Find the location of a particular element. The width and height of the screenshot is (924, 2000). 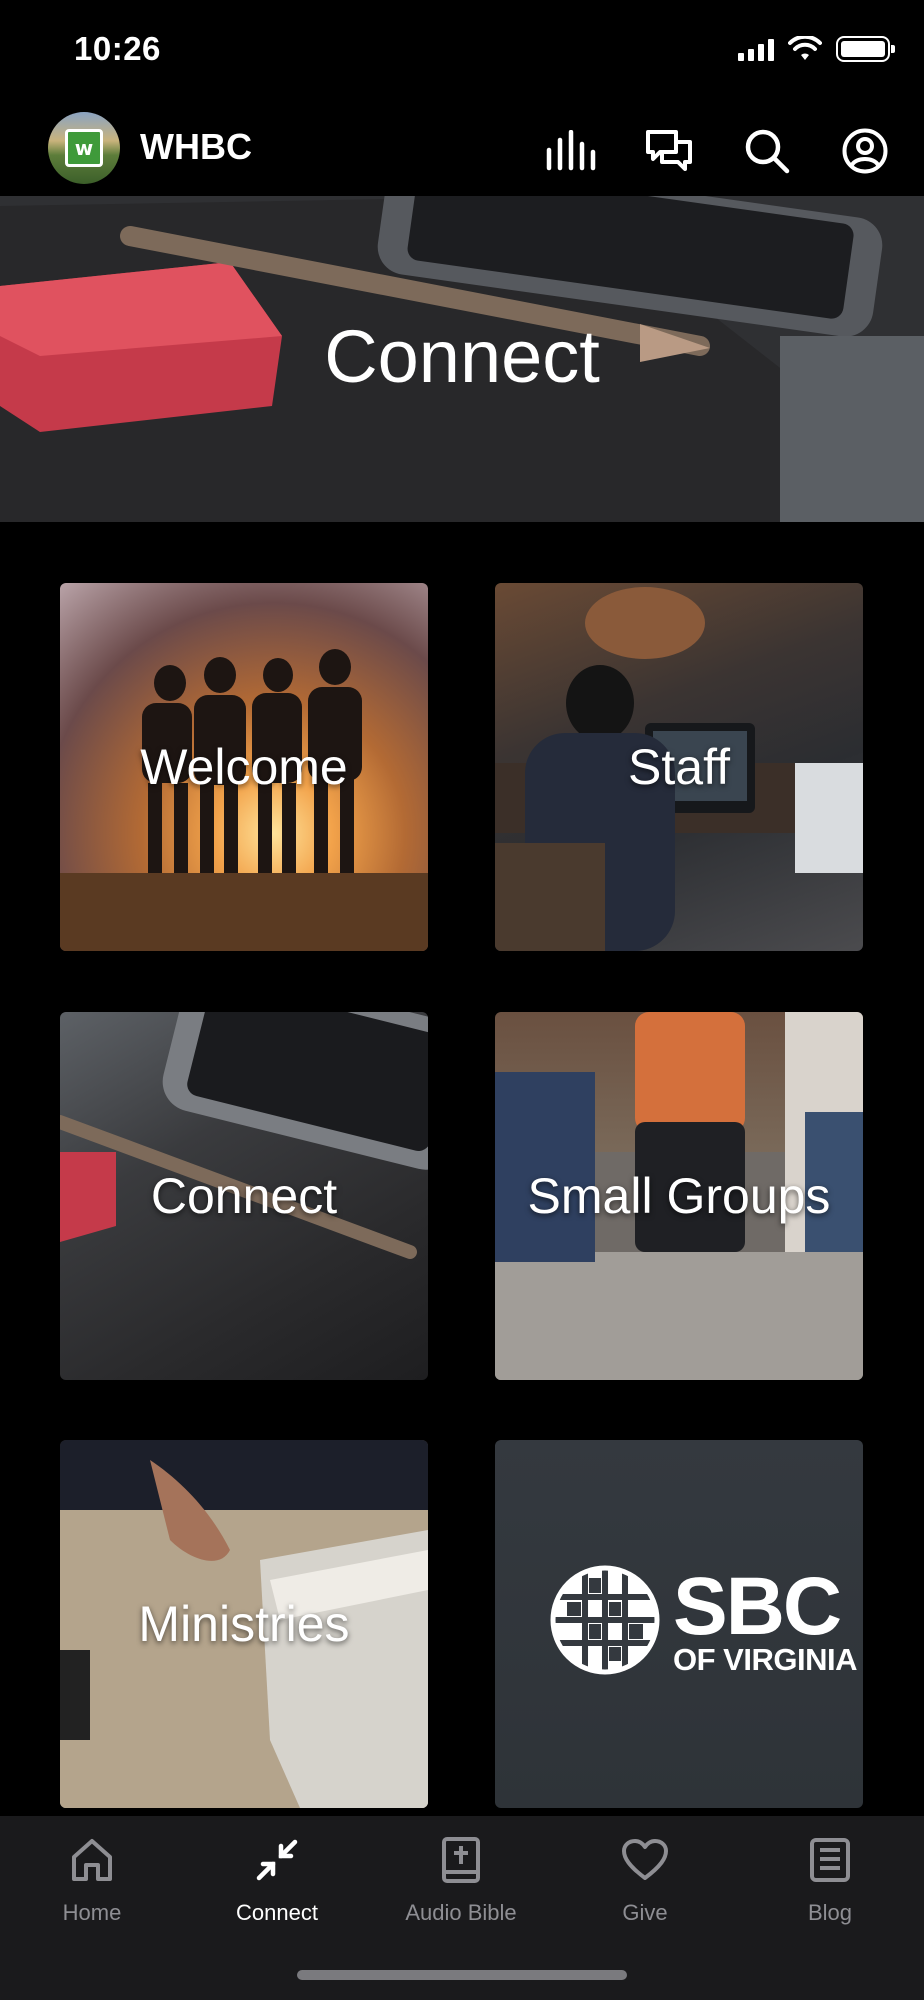

tab-audio-bible: Audio Bible is located at coordinates (461, 1880).